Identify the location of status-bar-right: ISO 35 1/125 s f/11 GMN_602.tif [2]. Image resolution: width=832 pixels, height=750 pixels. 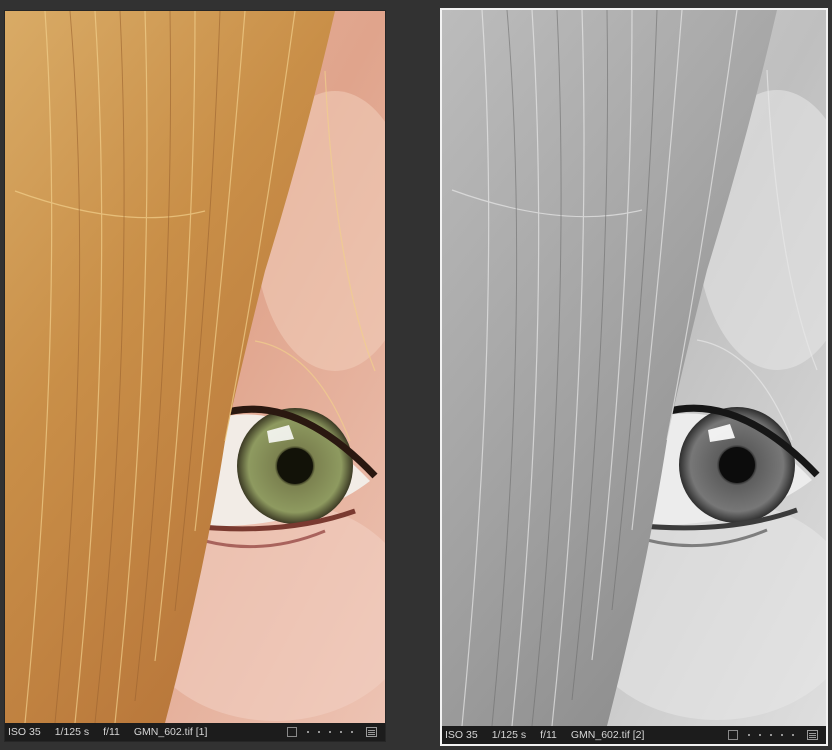
(634, 735).